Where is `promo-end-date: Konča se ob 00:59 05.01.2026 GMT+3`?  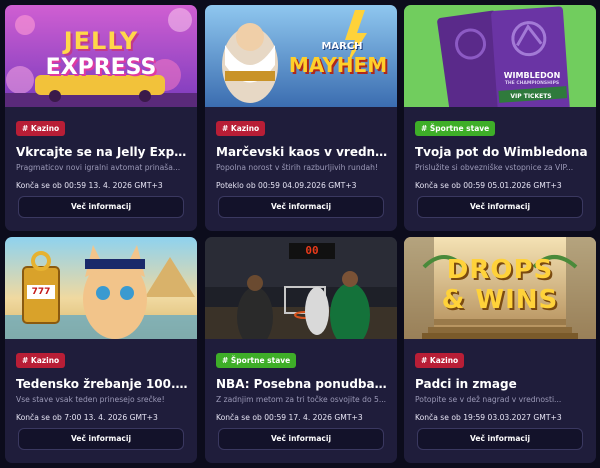
promo-end-date: Konča se ob 00:59 05.01.2026 GMT+3 is located at coordinates (488, 185).